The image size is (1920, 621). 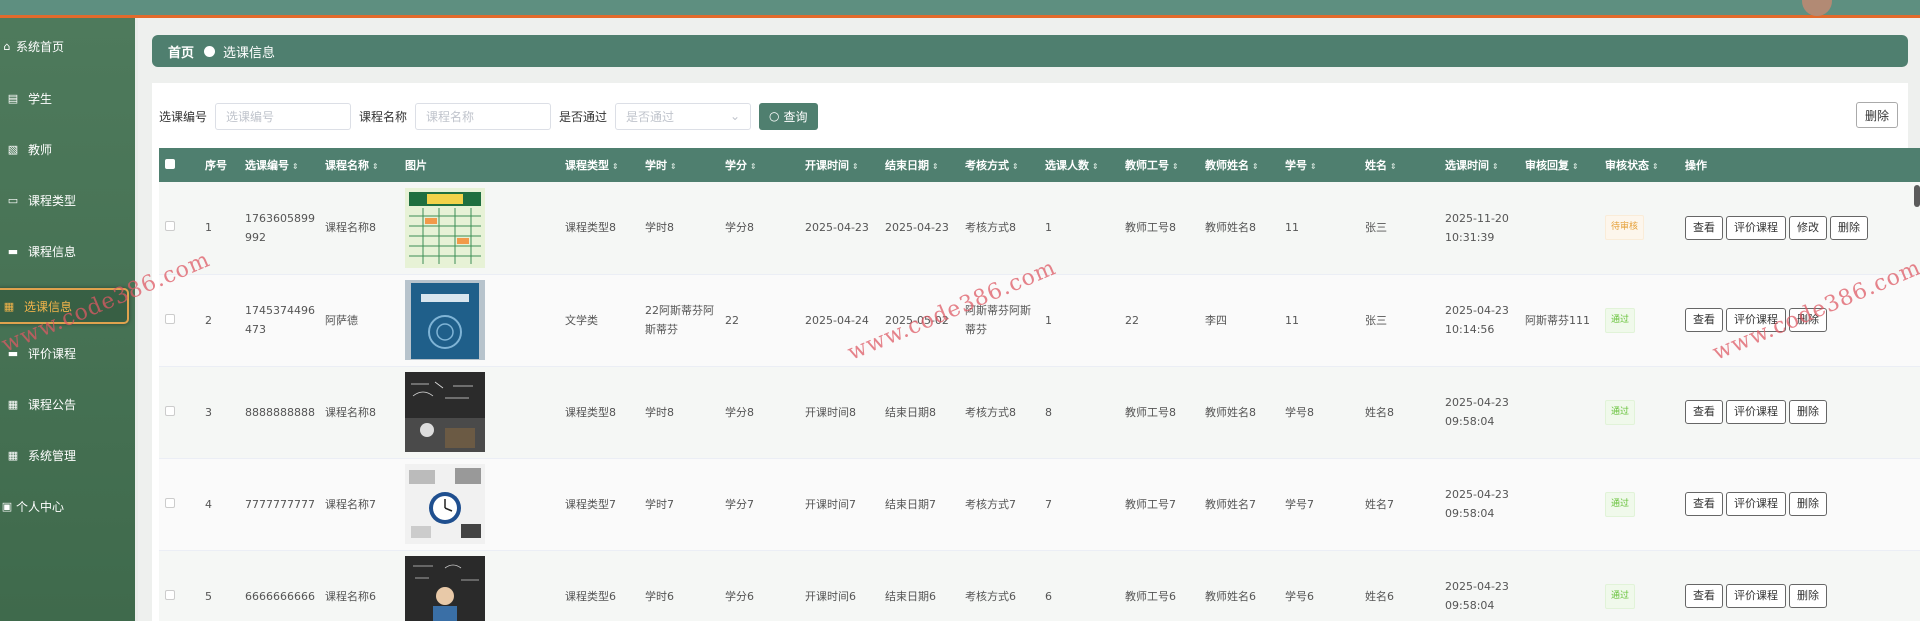 What do you see at coordinates (1048, 504) in the screenshot?
I see `cell-count: 7` at bounding box center [1048, 504].